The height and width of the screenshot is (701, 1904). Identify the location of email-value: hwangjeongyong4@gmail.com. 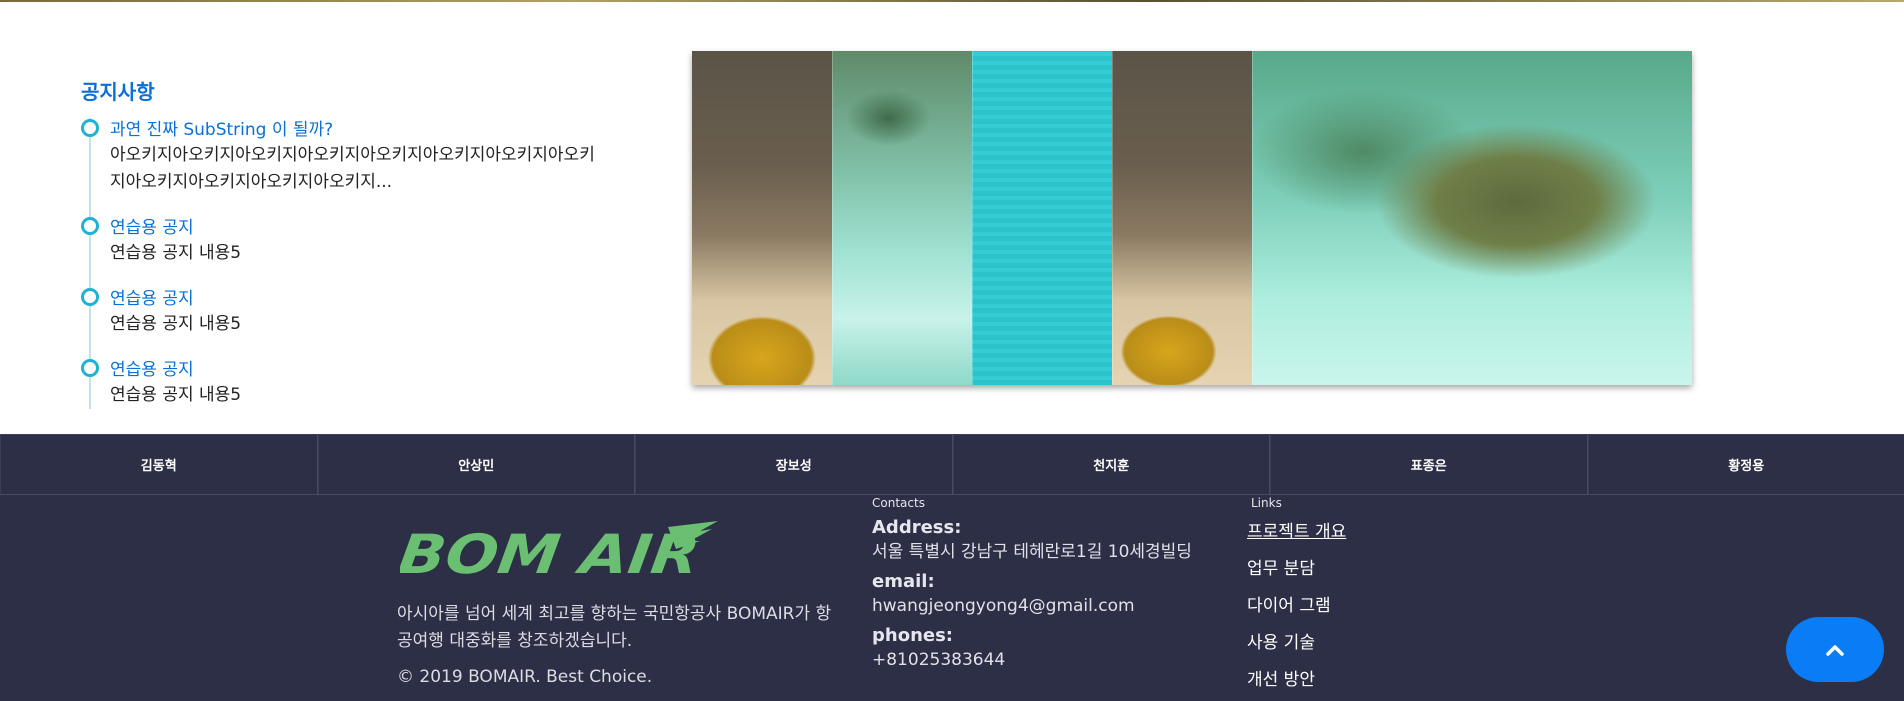
(1052, 606).